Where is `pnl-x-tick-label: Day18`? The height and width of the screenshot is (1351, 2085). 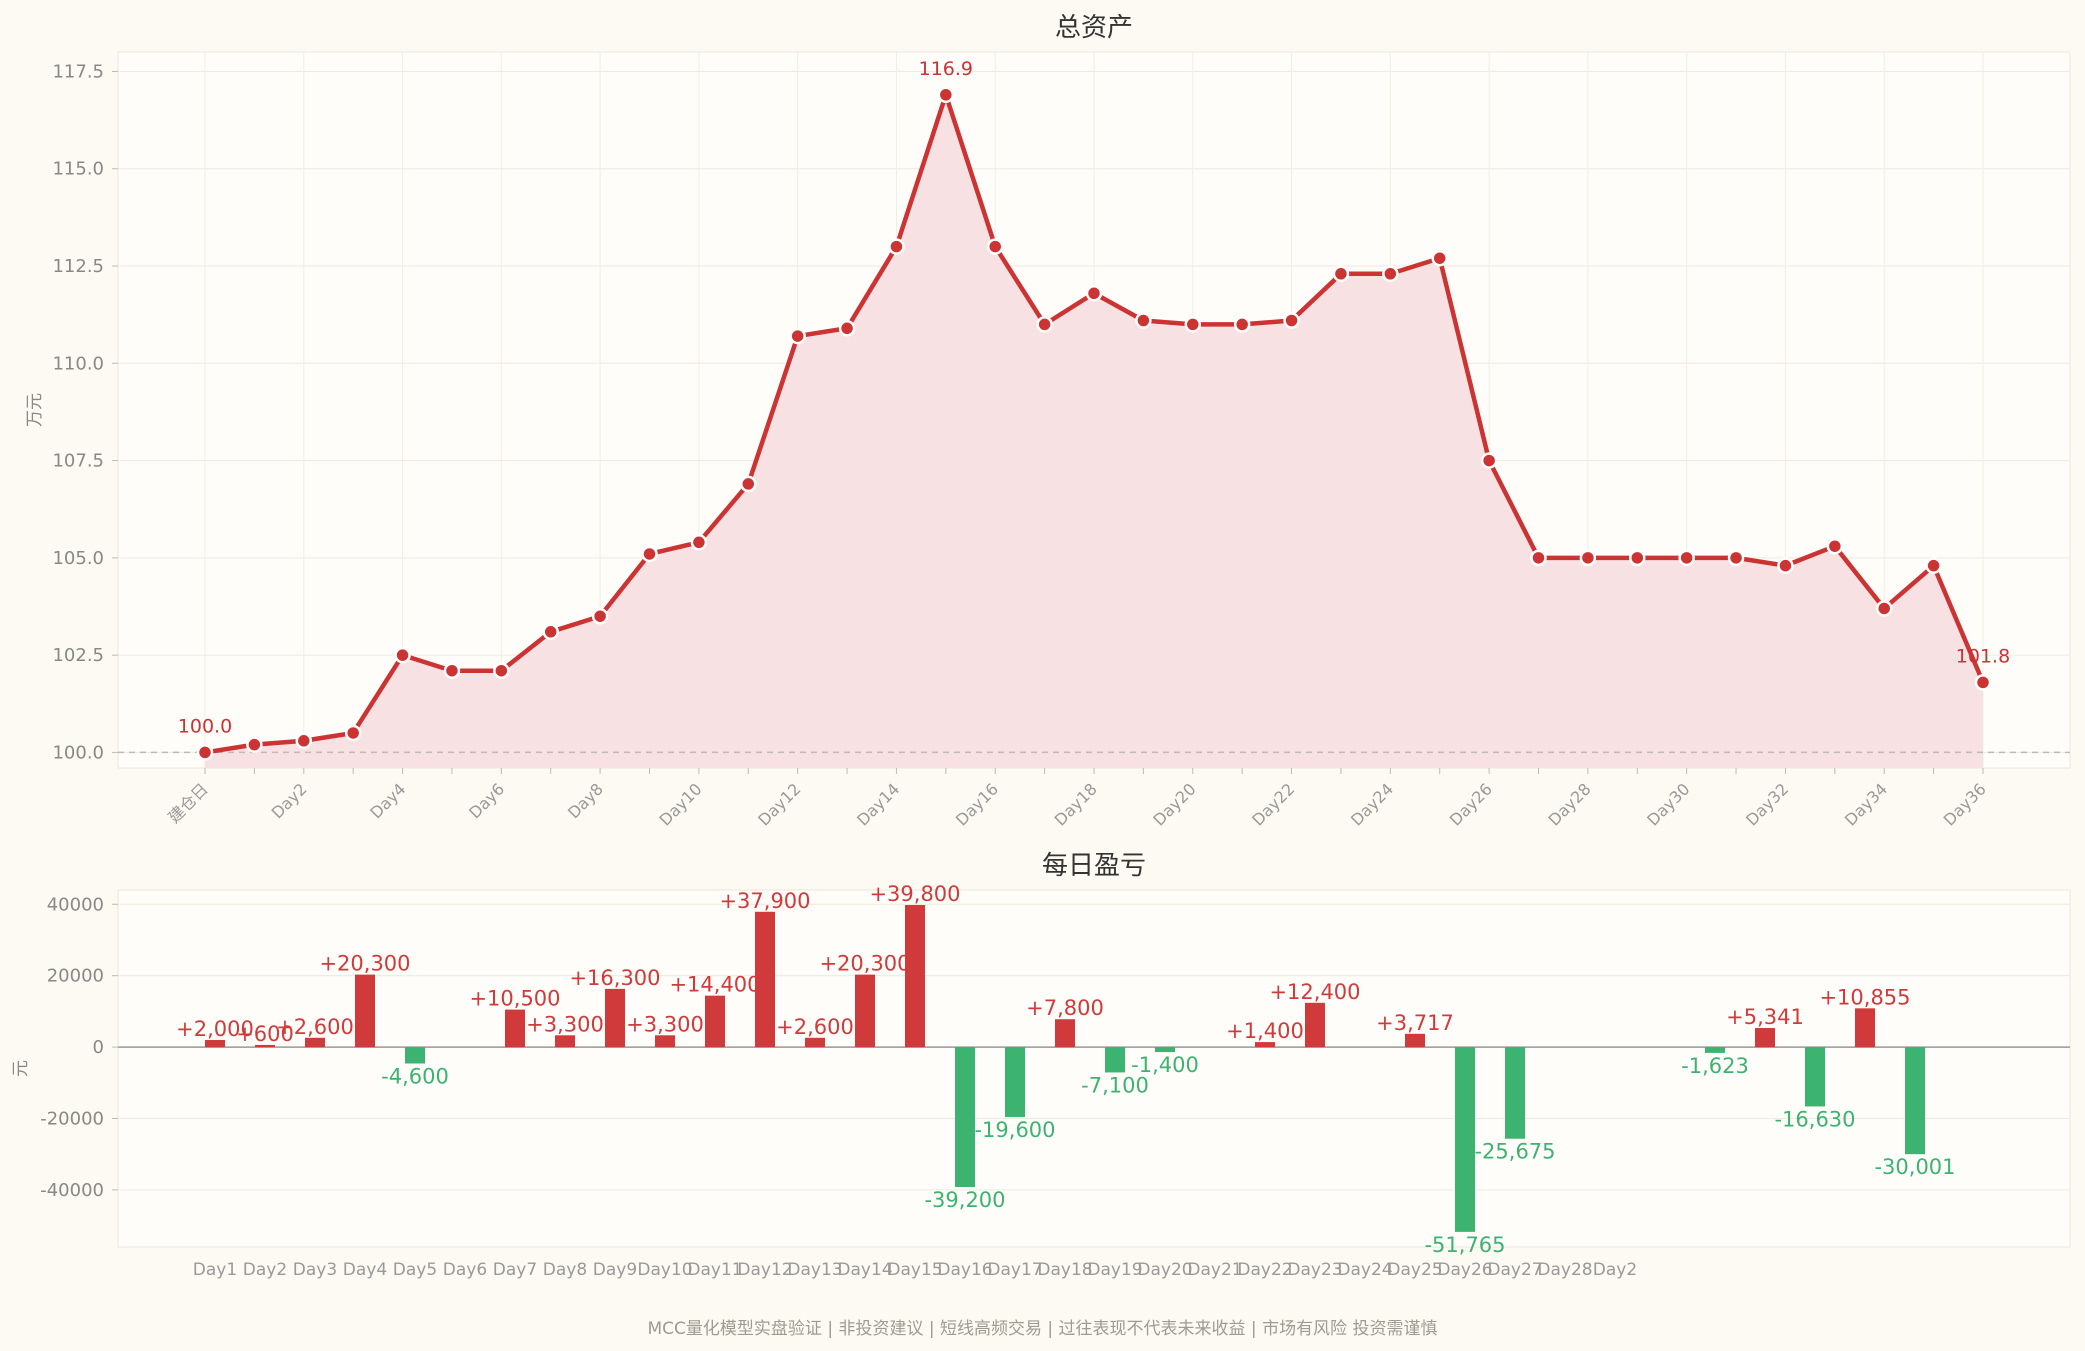 pnl-x-tick-label: Day18 is located at coordinates (1064, 1270).